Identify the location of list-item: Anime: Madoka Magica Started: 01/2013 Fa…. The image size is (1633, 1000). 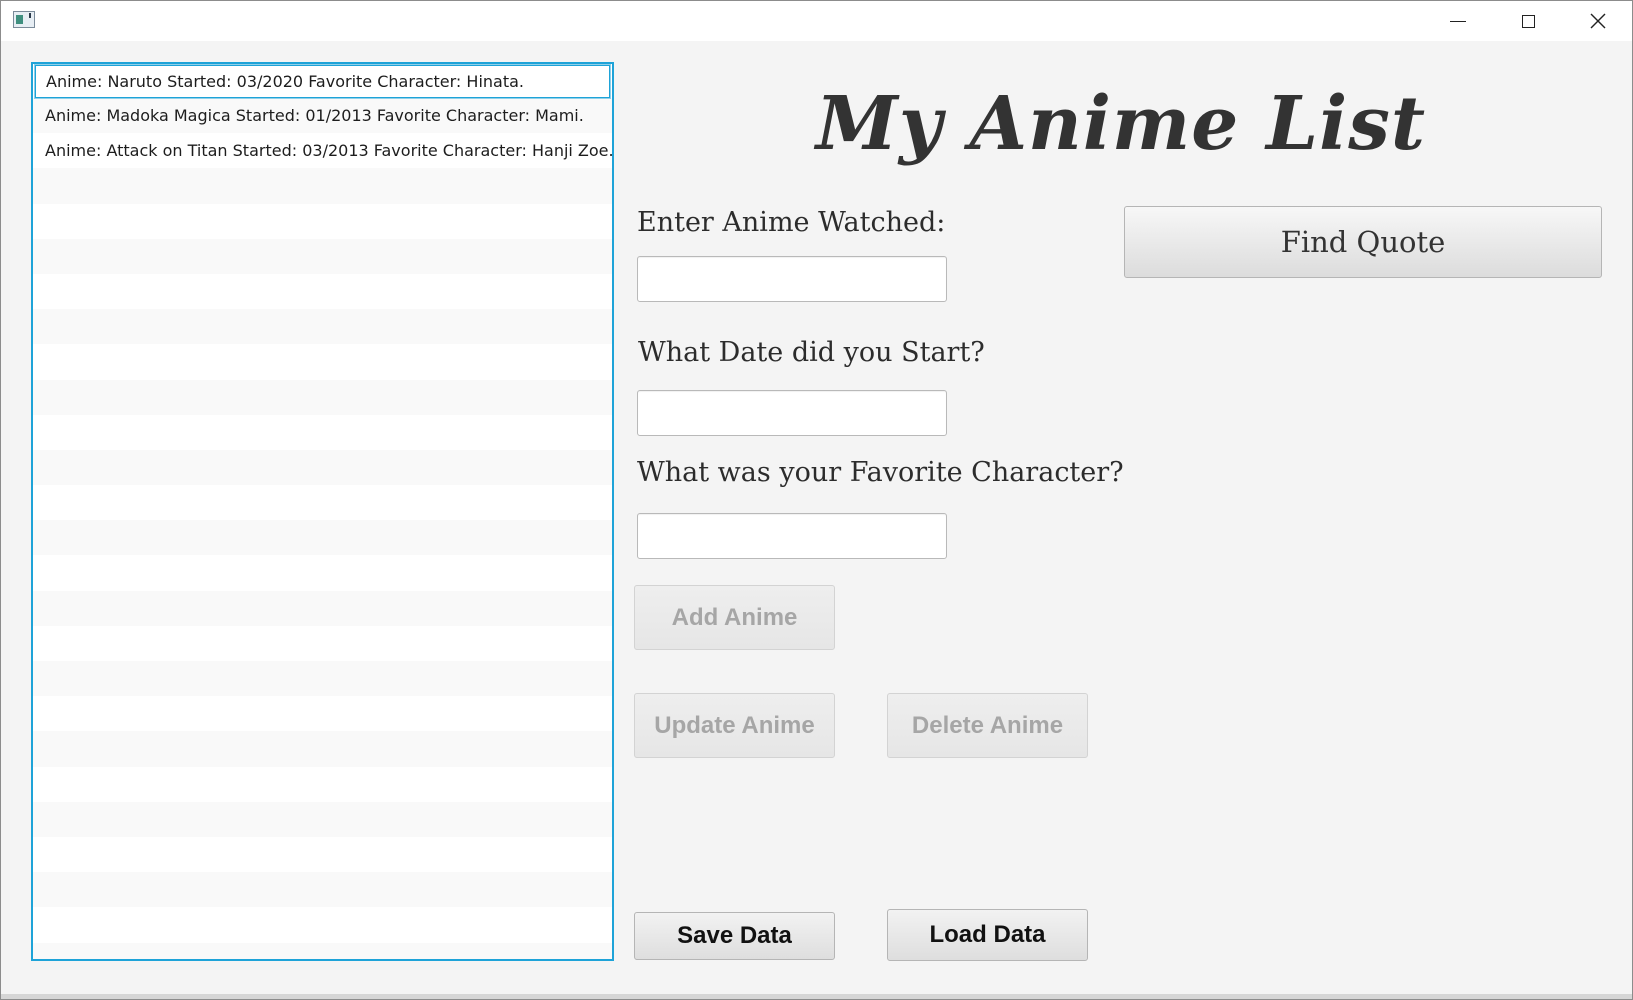
(322, 116).